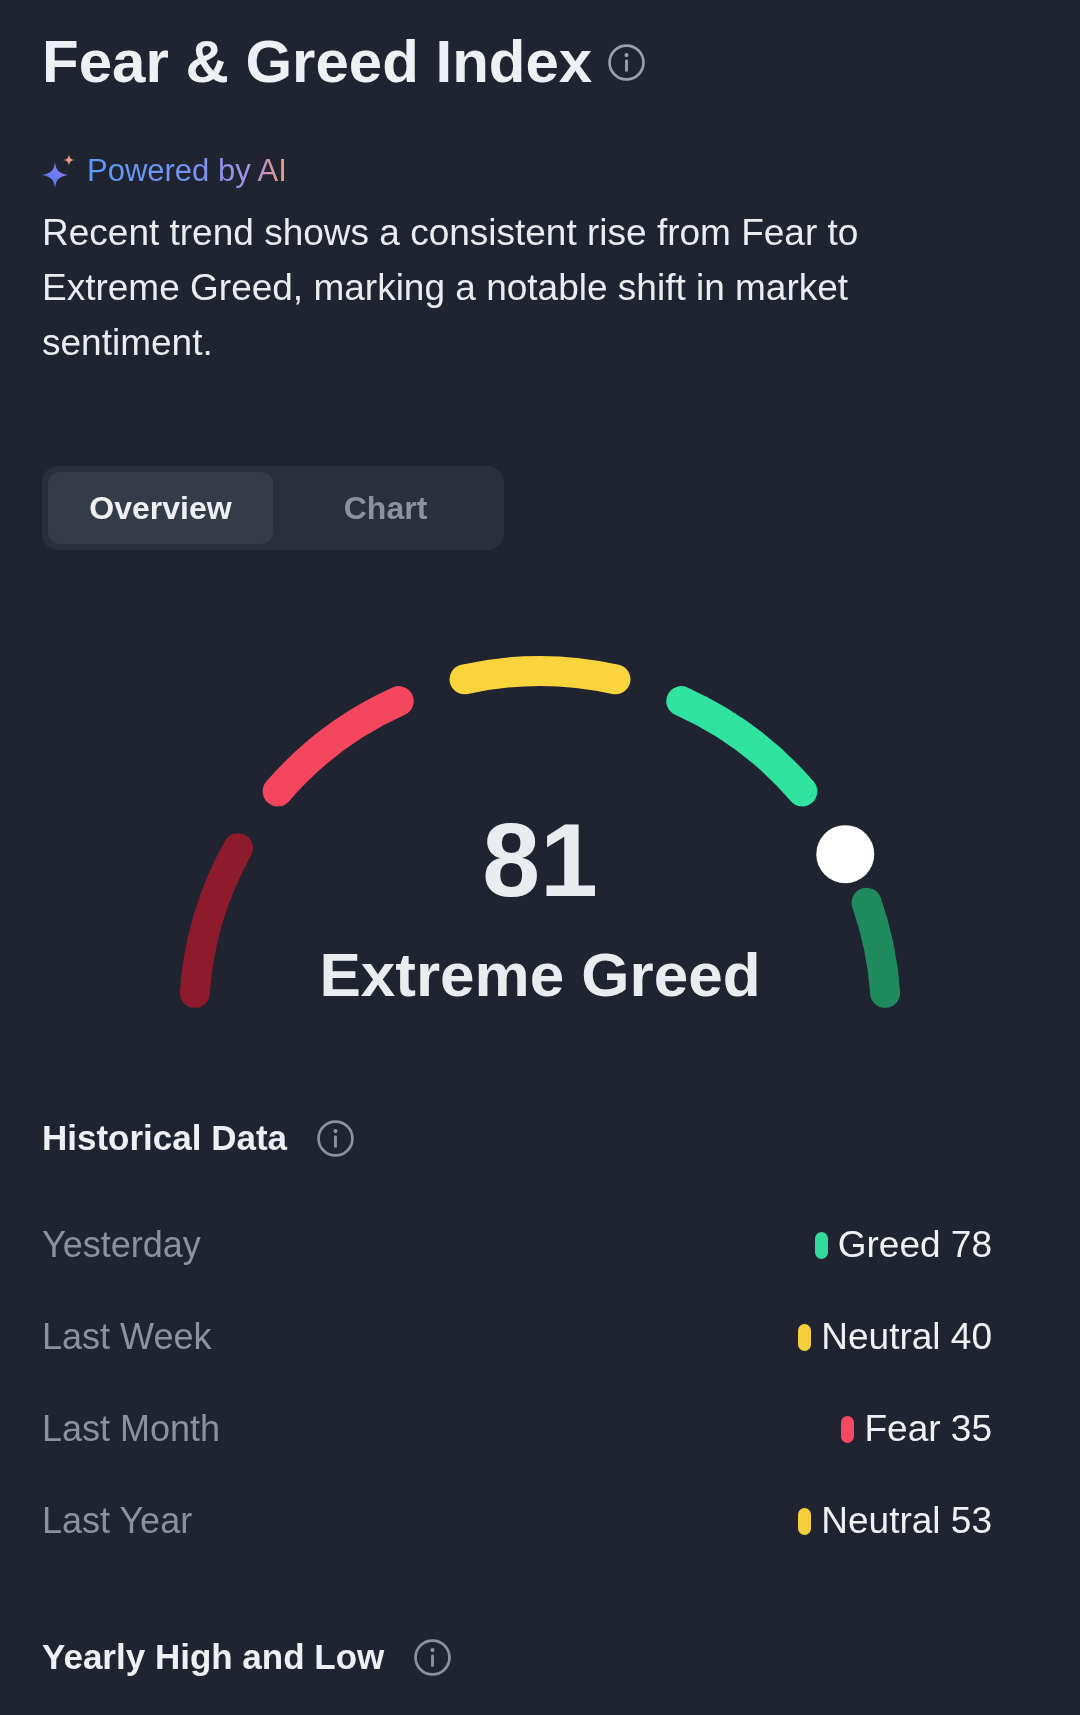 Image resolution: width=1080 pixels, height=1715 pixels. Describe the element at coordinates (928, 1429) in the screenshot. I see `sentiment-value: Fear 35` at that location.